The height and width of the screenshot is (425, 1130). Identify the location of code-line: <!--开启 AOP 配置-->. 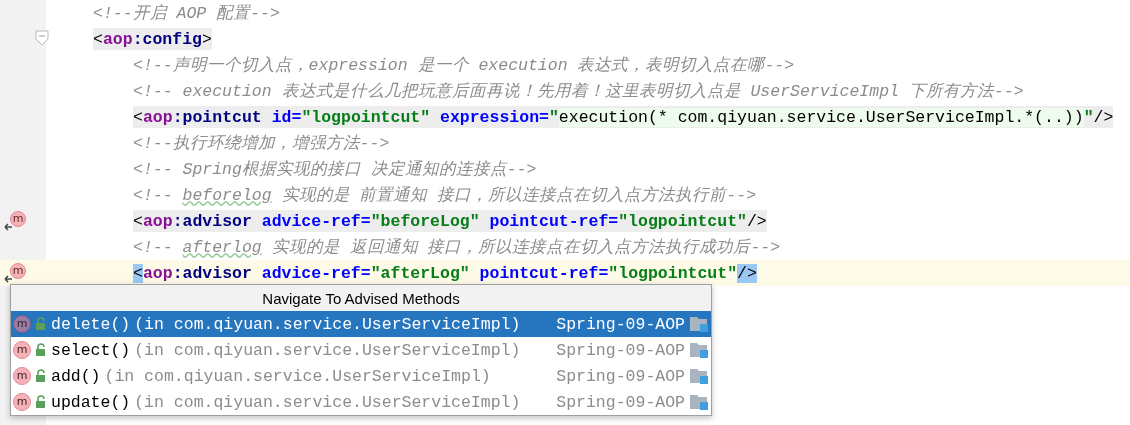
(186, 13).